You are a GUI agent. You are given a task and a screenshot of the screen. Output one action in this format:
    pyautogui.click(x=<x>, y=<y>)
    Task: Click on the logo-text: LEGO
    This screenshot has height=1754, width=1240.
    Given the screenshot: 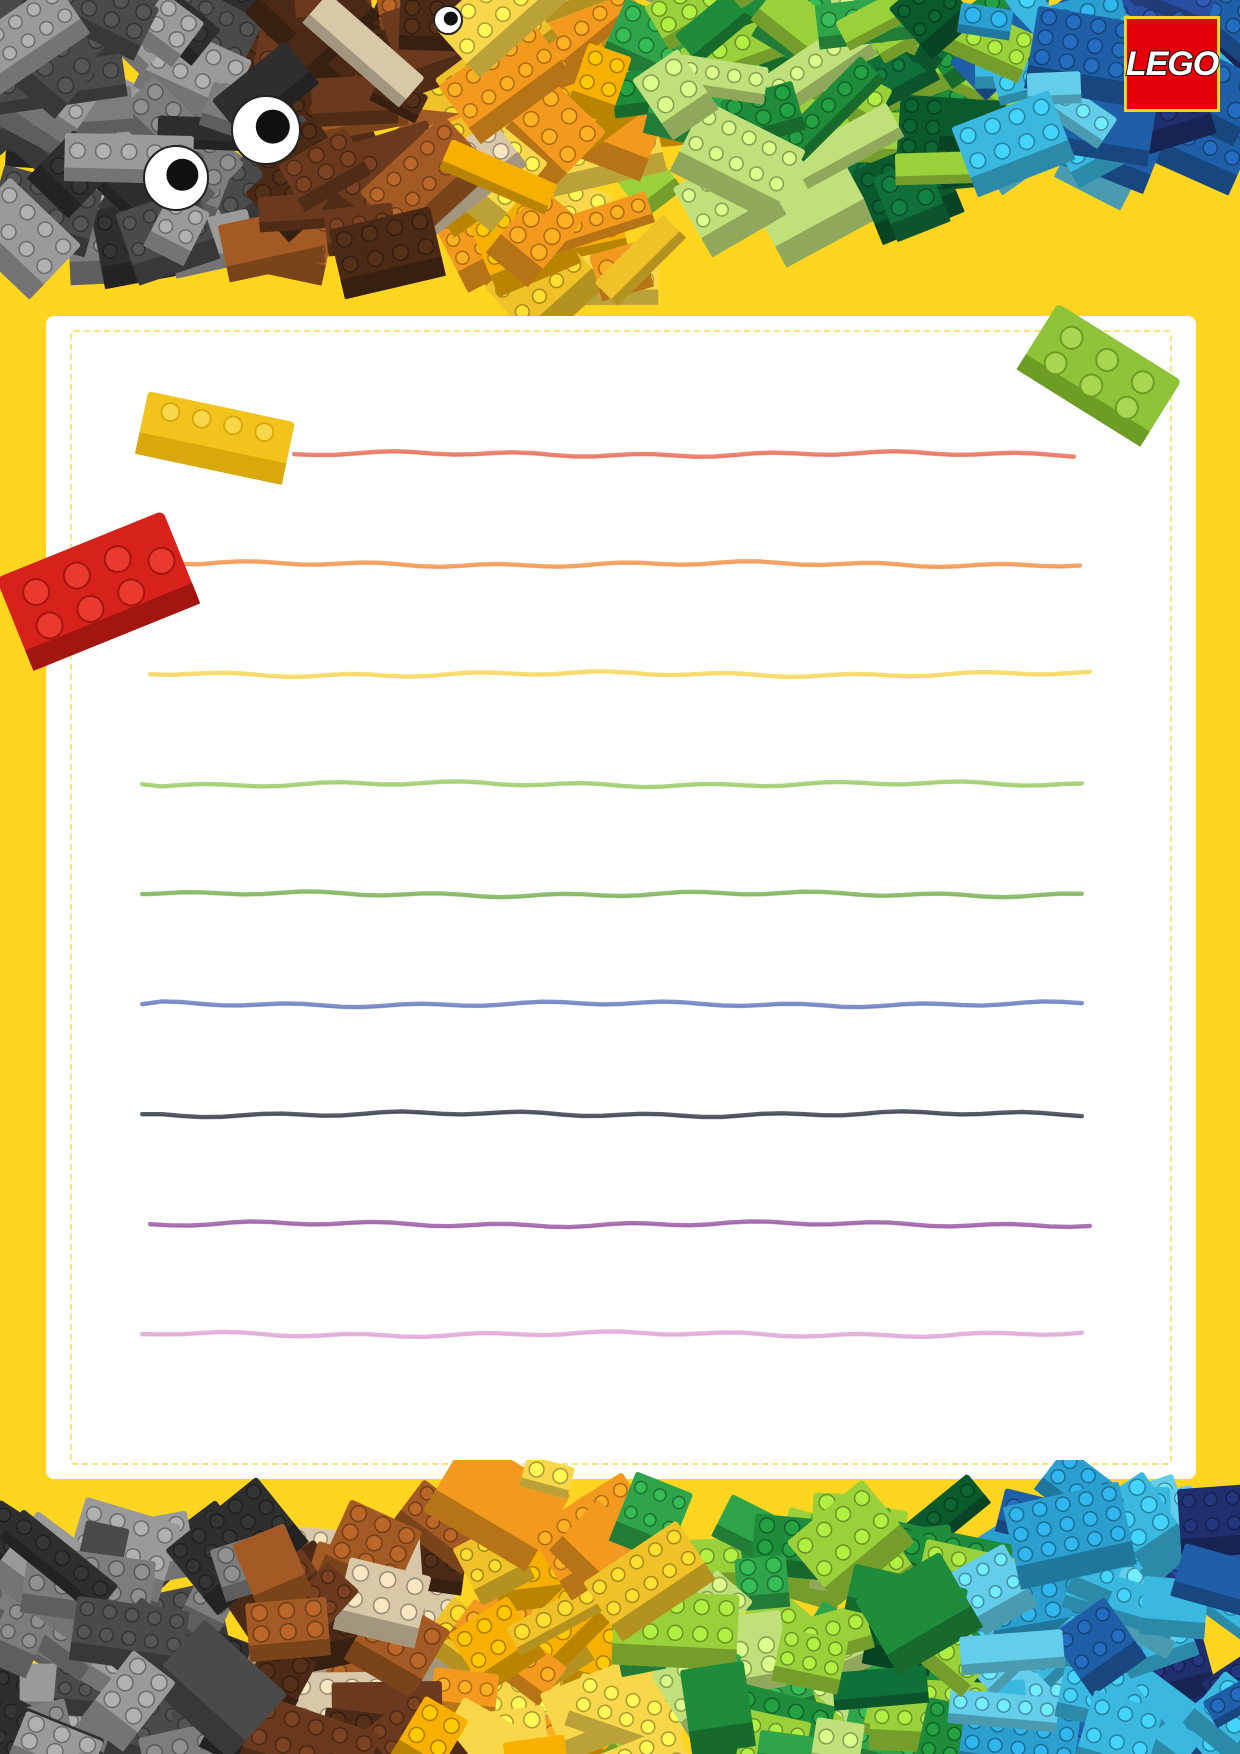 What is the action you would take?
    pyautogui.click(x=1172, y=64)
    